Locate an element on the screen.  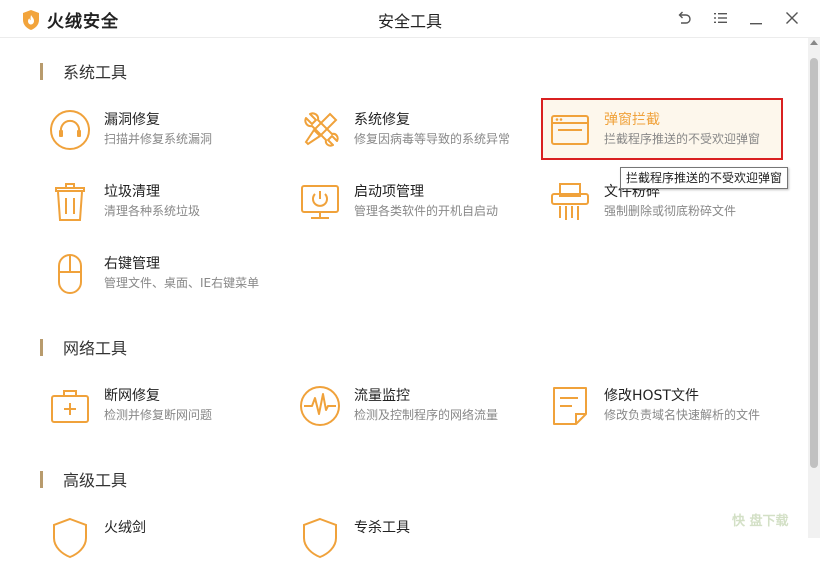
tool-vulnerability-fix: 漏洞修复 扫描并修复系统漏洞 is located at coordinates (170, 136).